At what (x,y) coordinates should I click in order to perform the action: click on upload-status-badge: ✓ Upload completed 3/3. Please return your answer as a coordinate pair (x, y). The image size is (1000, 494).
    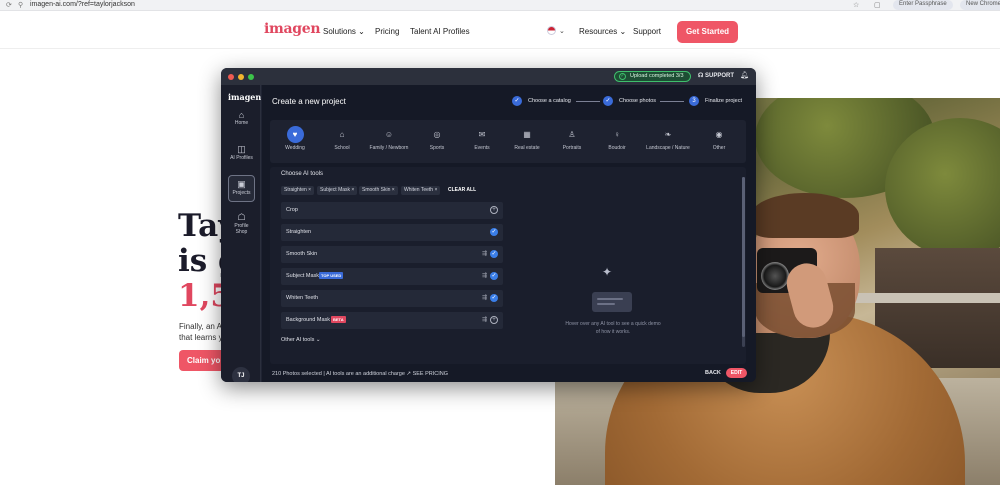
    Looking at the image, I should click on (652, 76).